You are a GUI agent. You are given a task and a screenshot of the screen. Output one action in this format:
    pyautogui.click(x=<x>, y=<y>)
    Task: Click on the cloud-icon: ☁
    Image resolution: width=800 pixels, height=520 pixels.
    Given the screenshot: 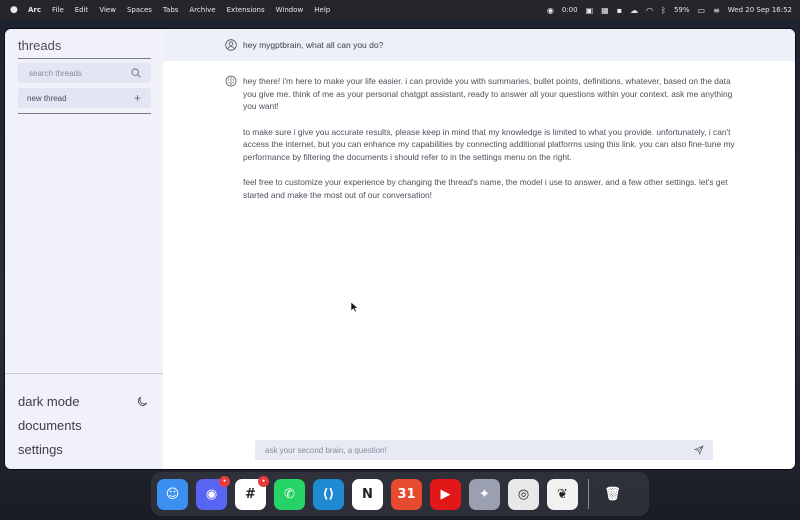 What is the action you would take?
    pyautogui.click(x=634, y=10)
    